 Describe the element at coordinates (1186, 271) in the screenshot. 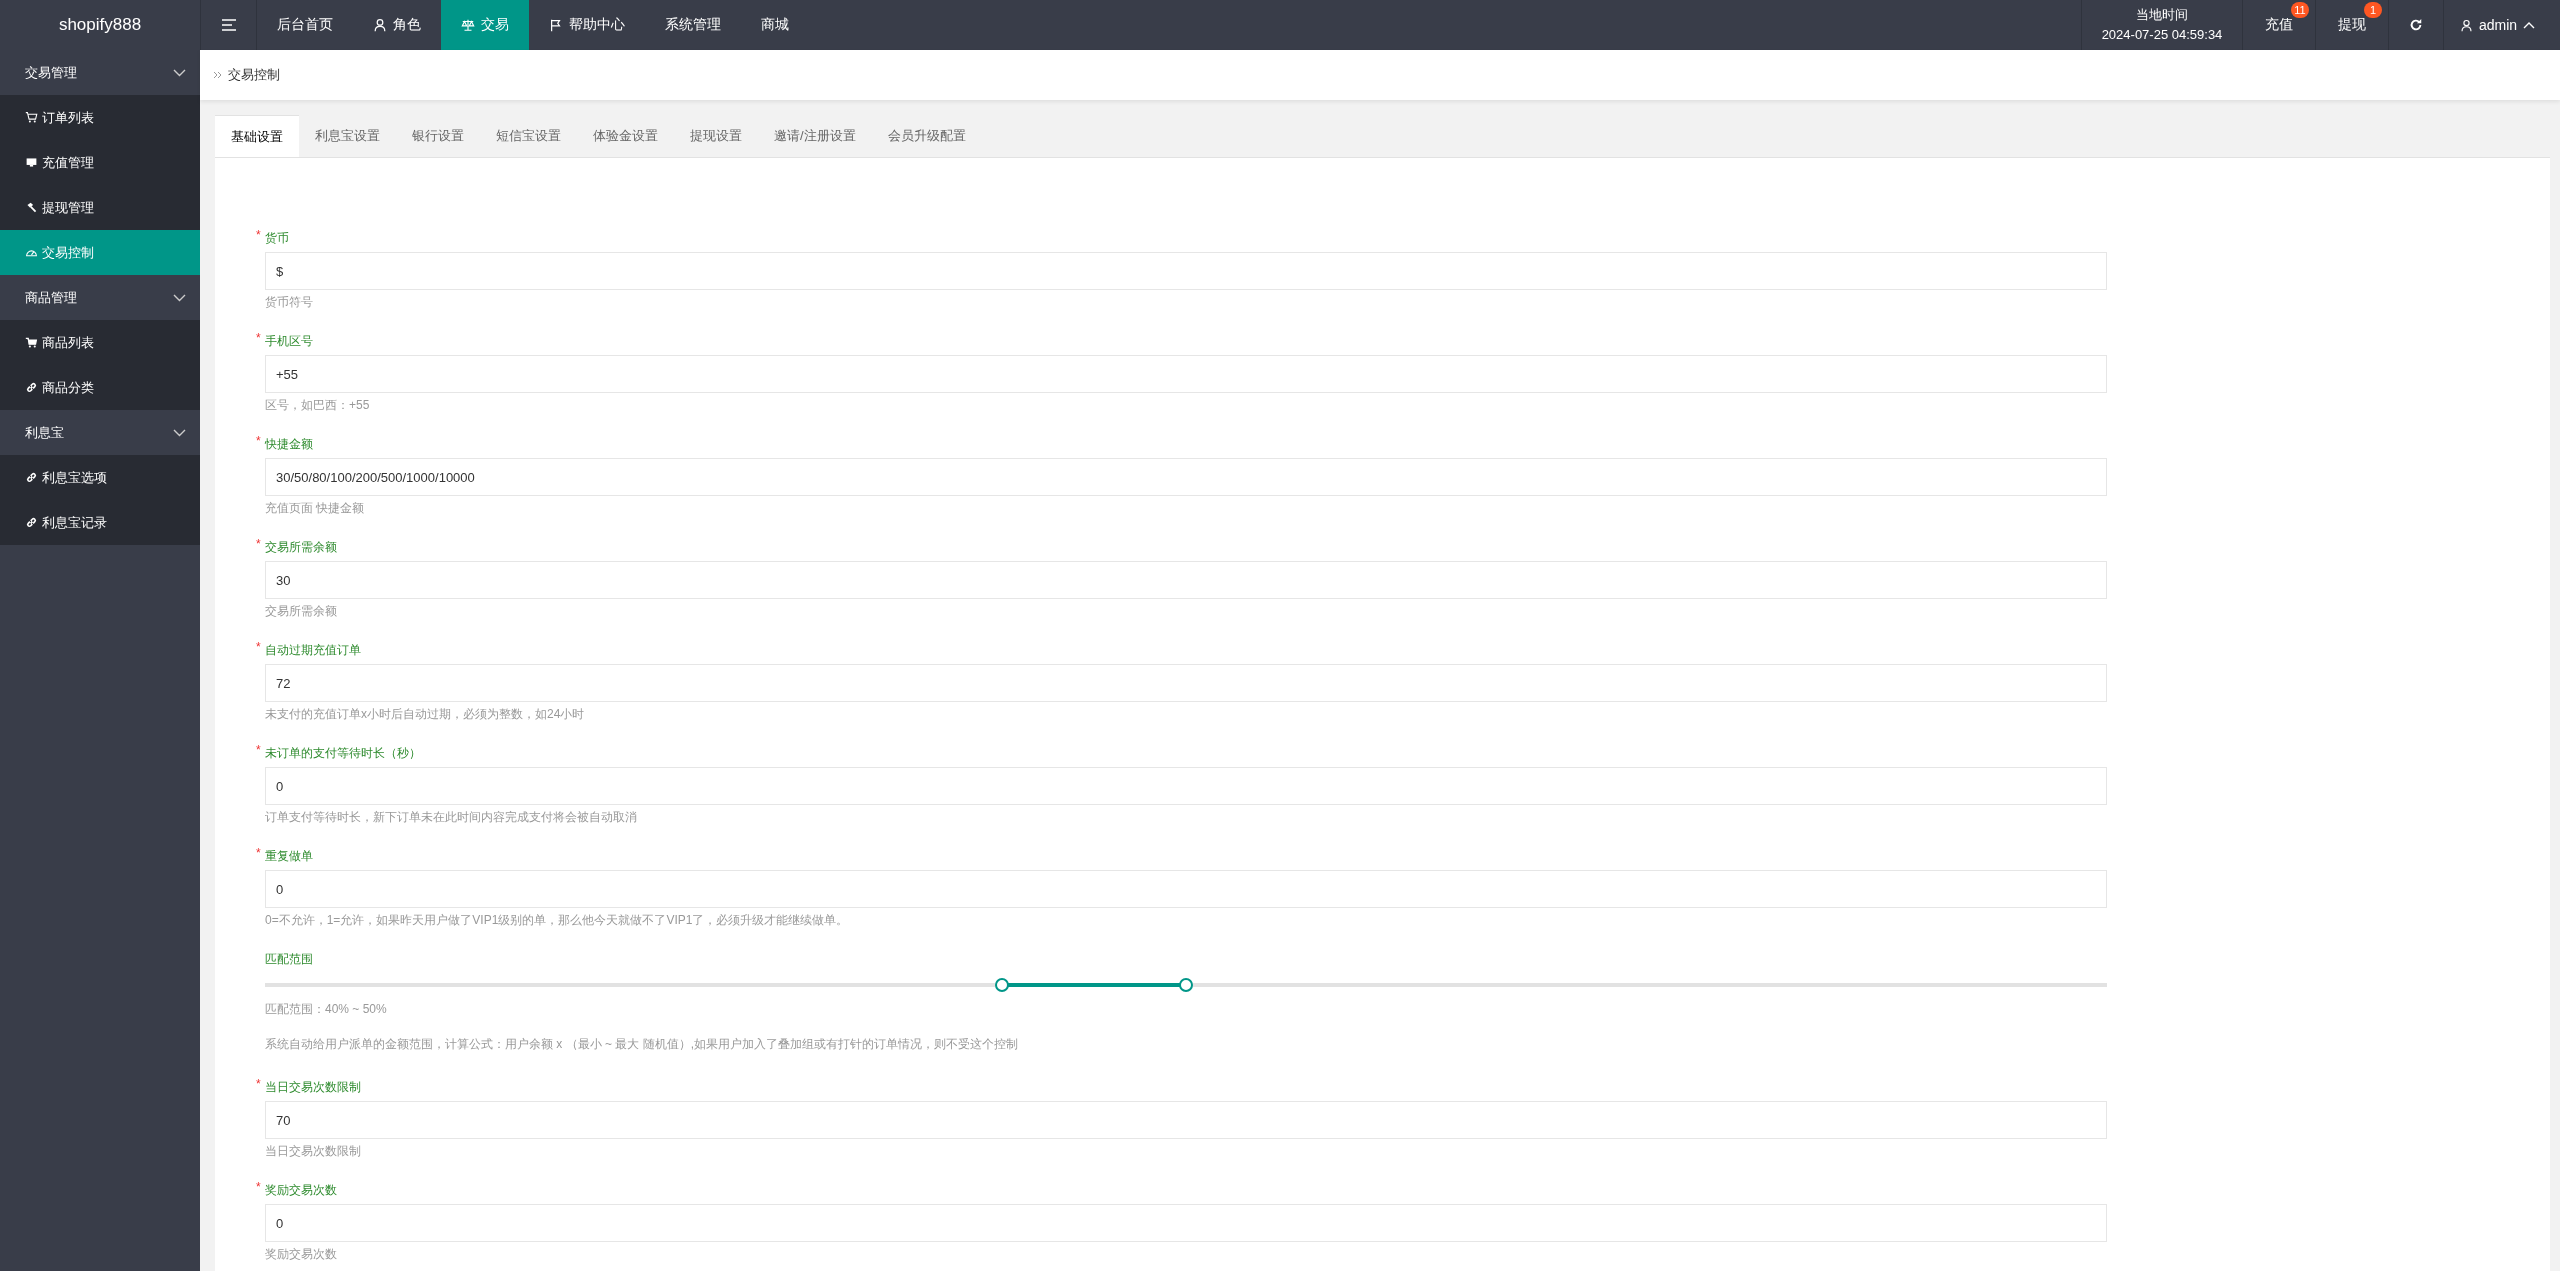

I see `input-field: $` at that location.